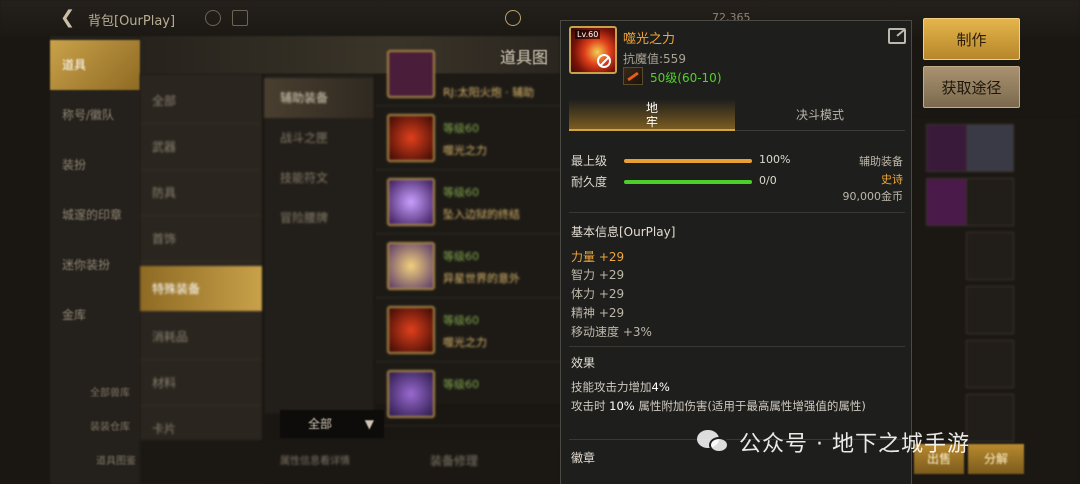  Describe the element at coordinates (319, 218) in the screenshot. I see `category-item-adventure-badge: 冒险腰牌` at that location.